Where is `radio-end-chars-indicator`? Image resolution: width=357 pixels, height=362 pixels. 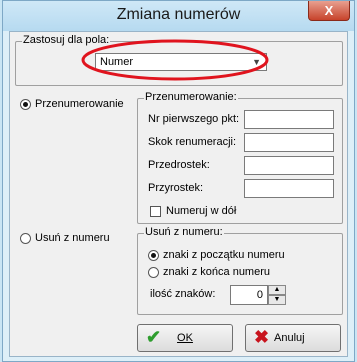 radio-end-chars-indicator is located at coordinates (153, 272).